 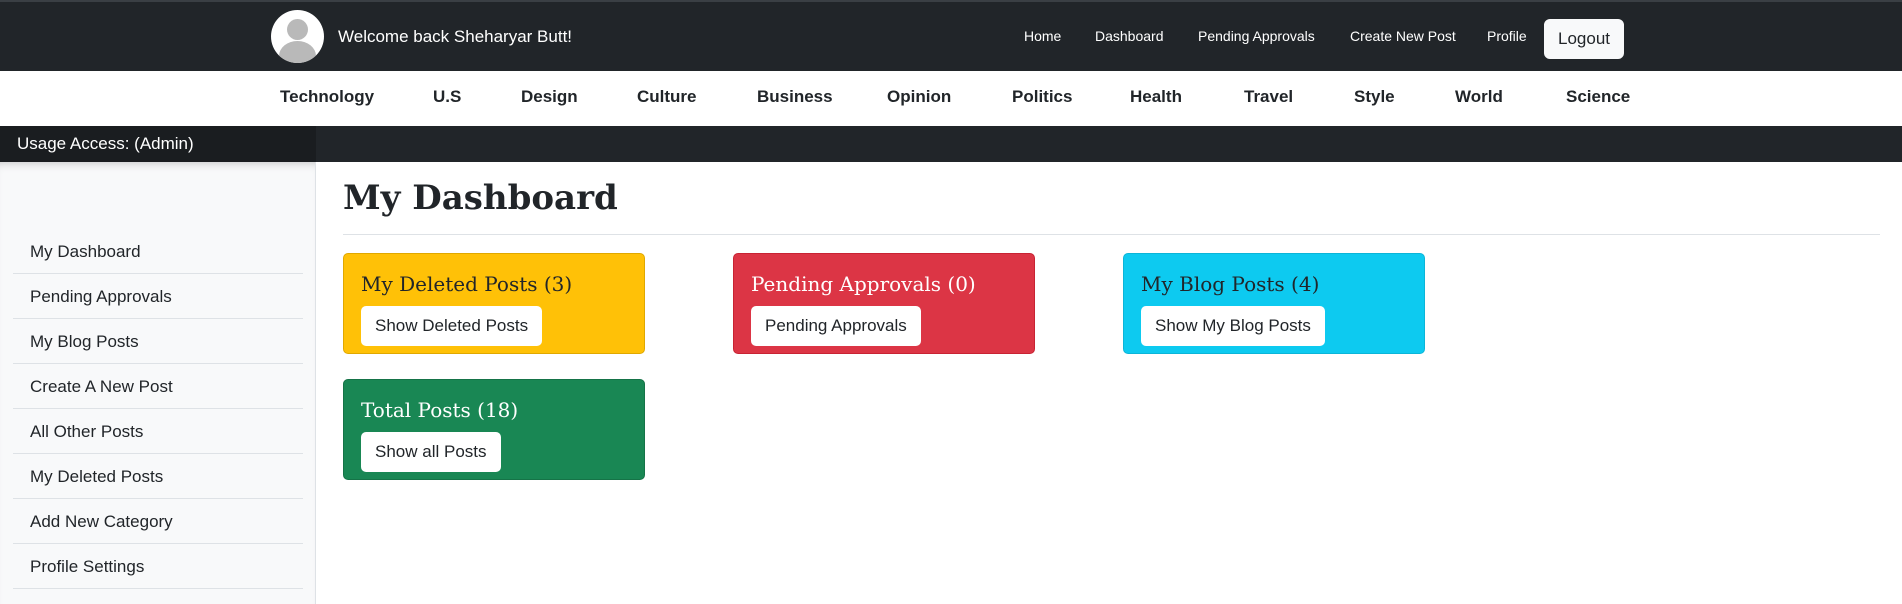 I want to click on category-us: U.S, so click(x=447, y=97).